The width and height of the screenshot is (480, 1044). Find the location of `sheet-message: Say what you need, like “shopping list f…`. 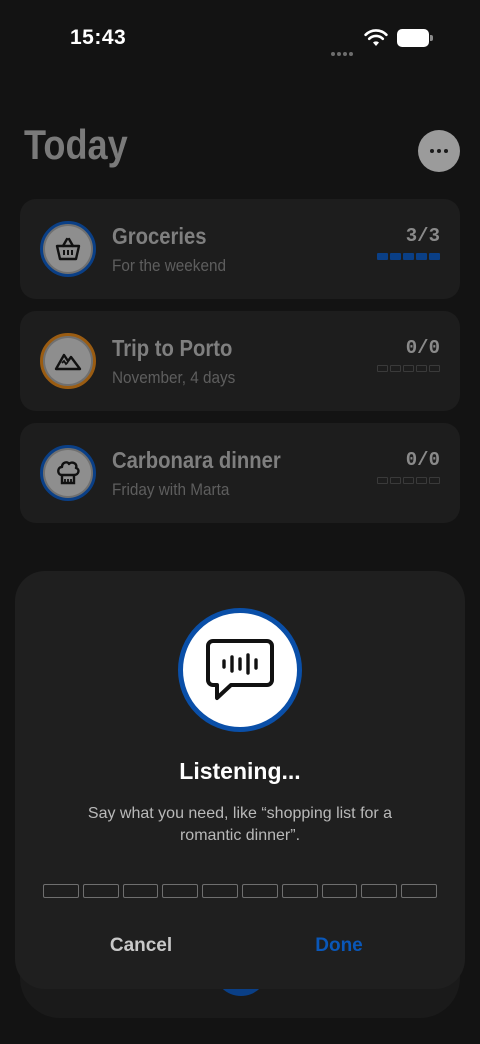

sheet-message: Say what you need, like “shopping list f… is located at coordinates (240, 824).